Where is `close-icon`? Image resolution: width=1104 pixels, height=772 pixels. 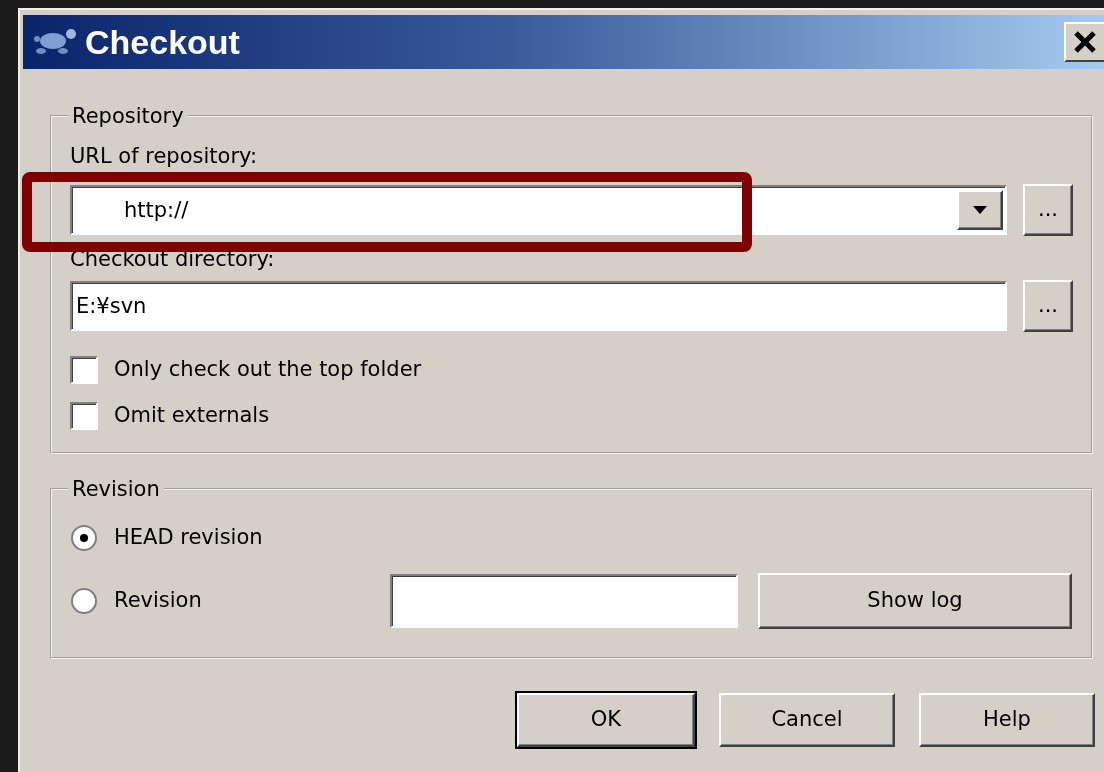 close-icon is located at coordinates (1085, 42).